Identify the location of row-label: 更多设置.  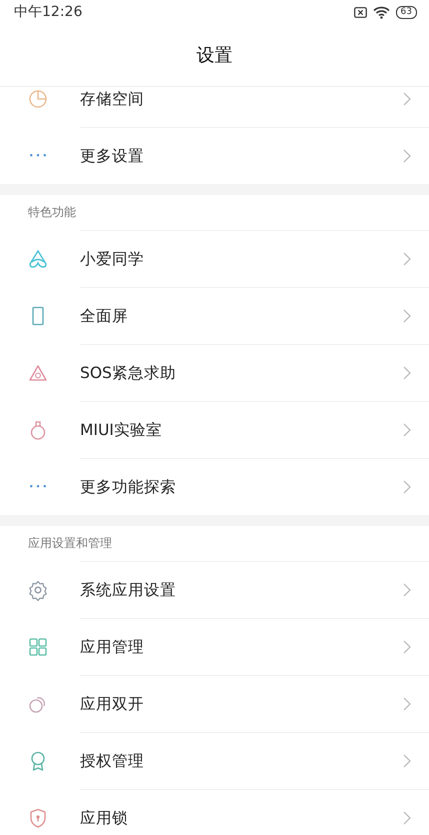
(112, 156).